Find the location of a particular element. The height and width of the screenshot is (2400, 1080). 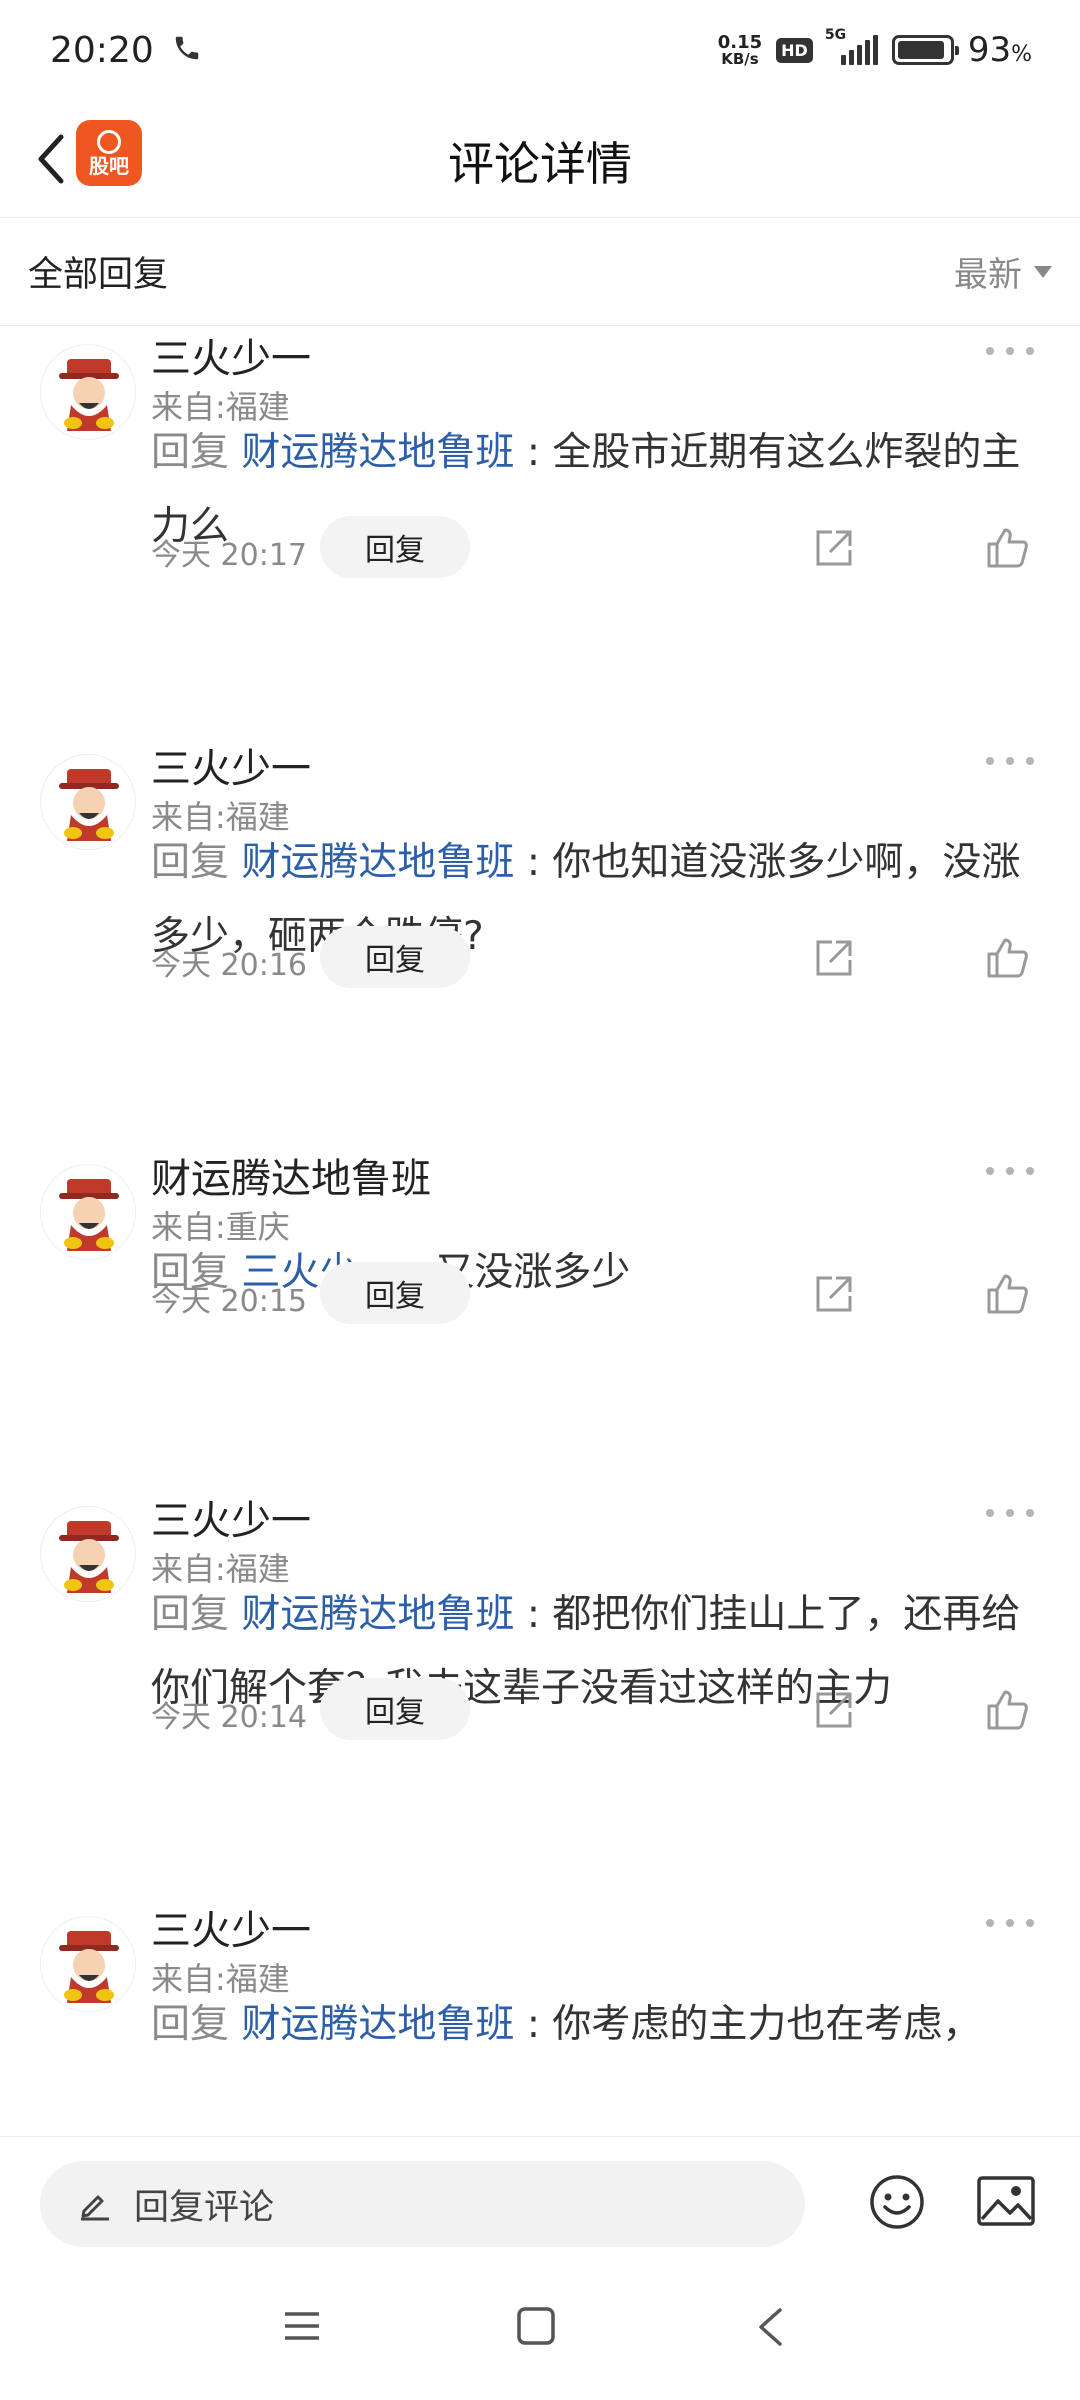

menu-button is located at coordinates (302, 2328).